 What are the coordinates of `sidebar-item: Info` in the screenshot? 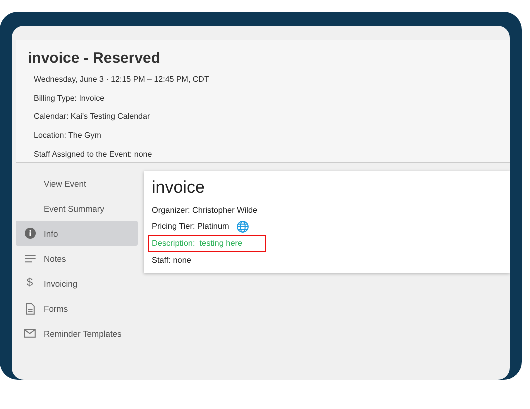 It's located at (77, 233).